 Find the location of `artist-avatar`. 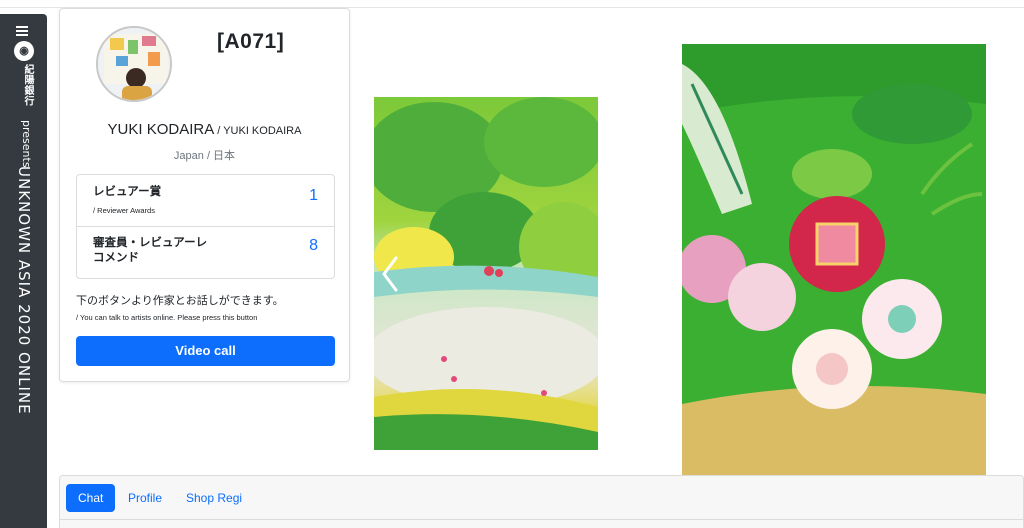

artist-avatar is located at coordinates (134, 64).